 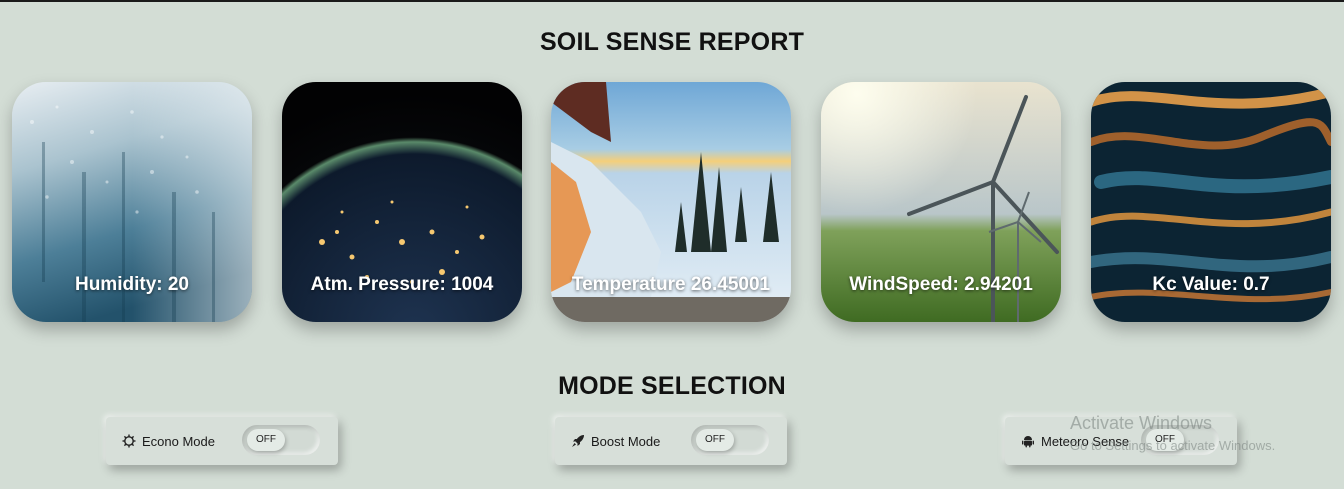 What do you see at coordinates (578, 441) in the screenshot?
I see `rocket-icon` at bounding box center [578, 441].